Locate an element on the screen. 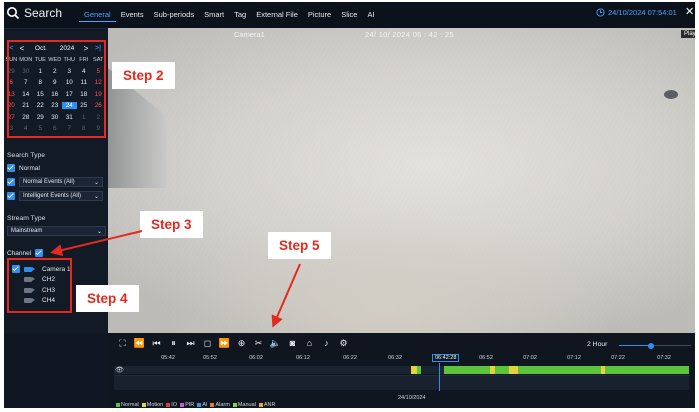 The width and height of the screenshot is (699, 412). clock-icon is located at coordinates (600, 12).